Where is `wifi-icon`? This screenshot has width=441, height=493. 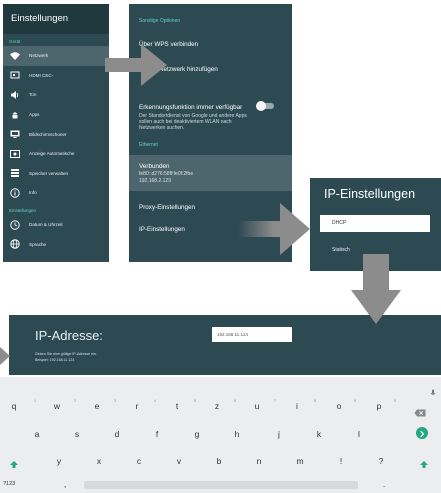
wifi-icon is located at coordinates (15, 56).